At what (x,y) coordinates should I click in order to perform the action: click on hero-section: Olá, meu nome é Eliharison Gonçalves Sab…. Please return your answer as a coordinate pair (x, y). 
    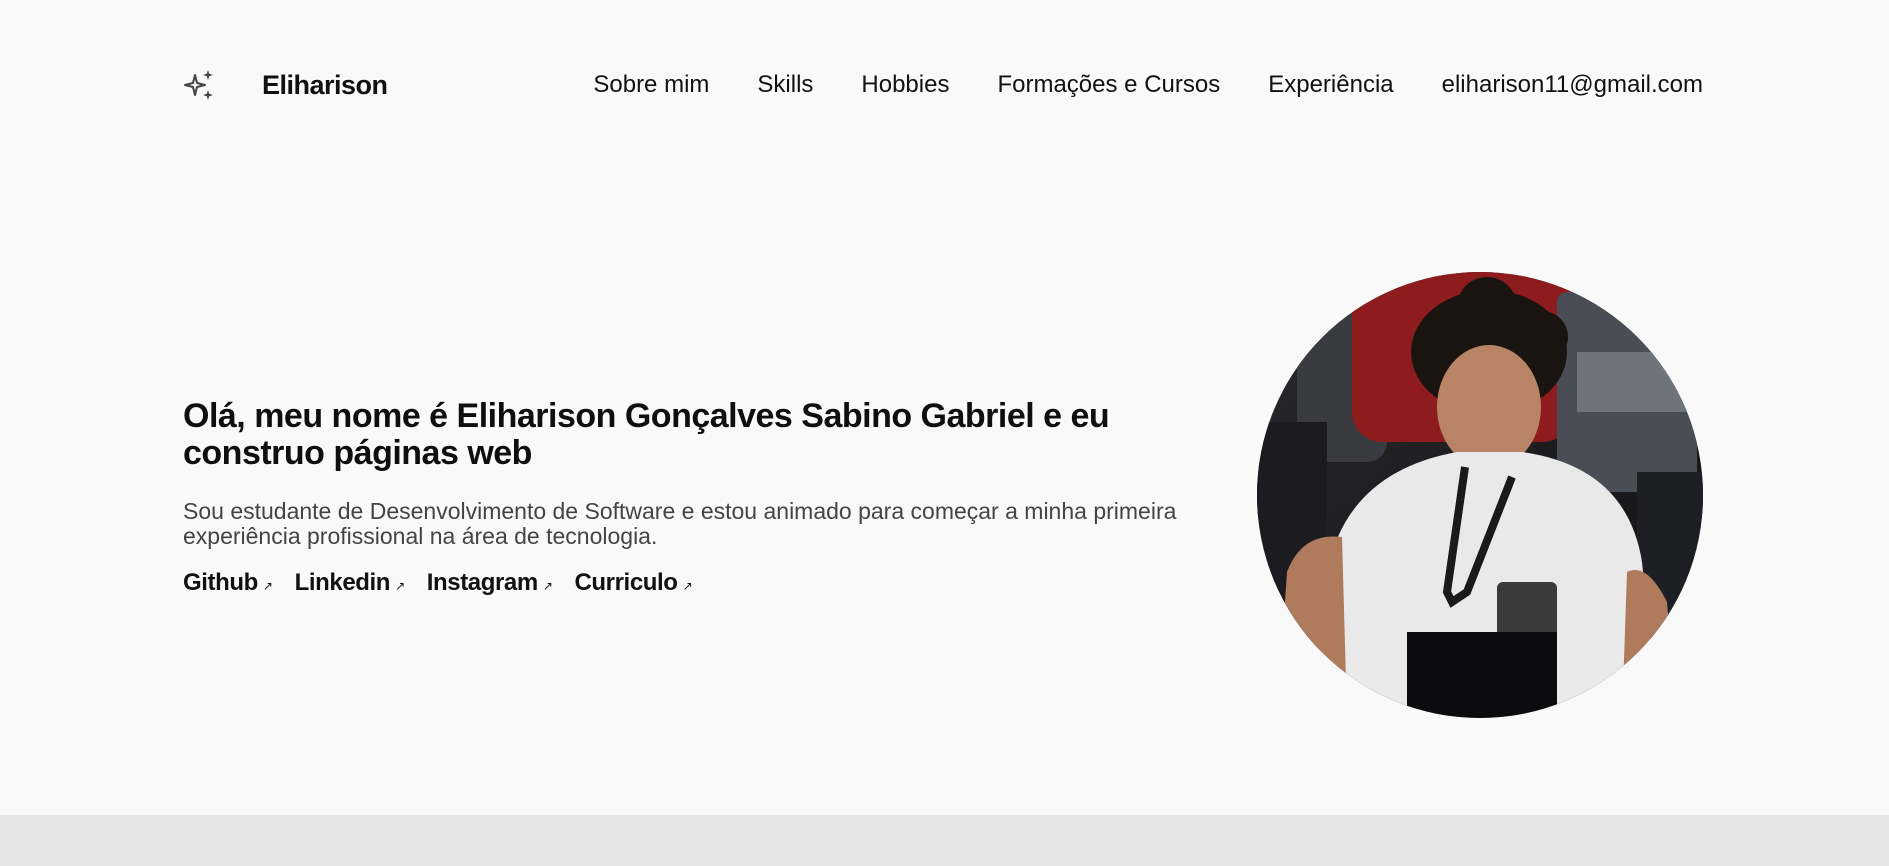
    Looking at the image, I should click on (688, 497).